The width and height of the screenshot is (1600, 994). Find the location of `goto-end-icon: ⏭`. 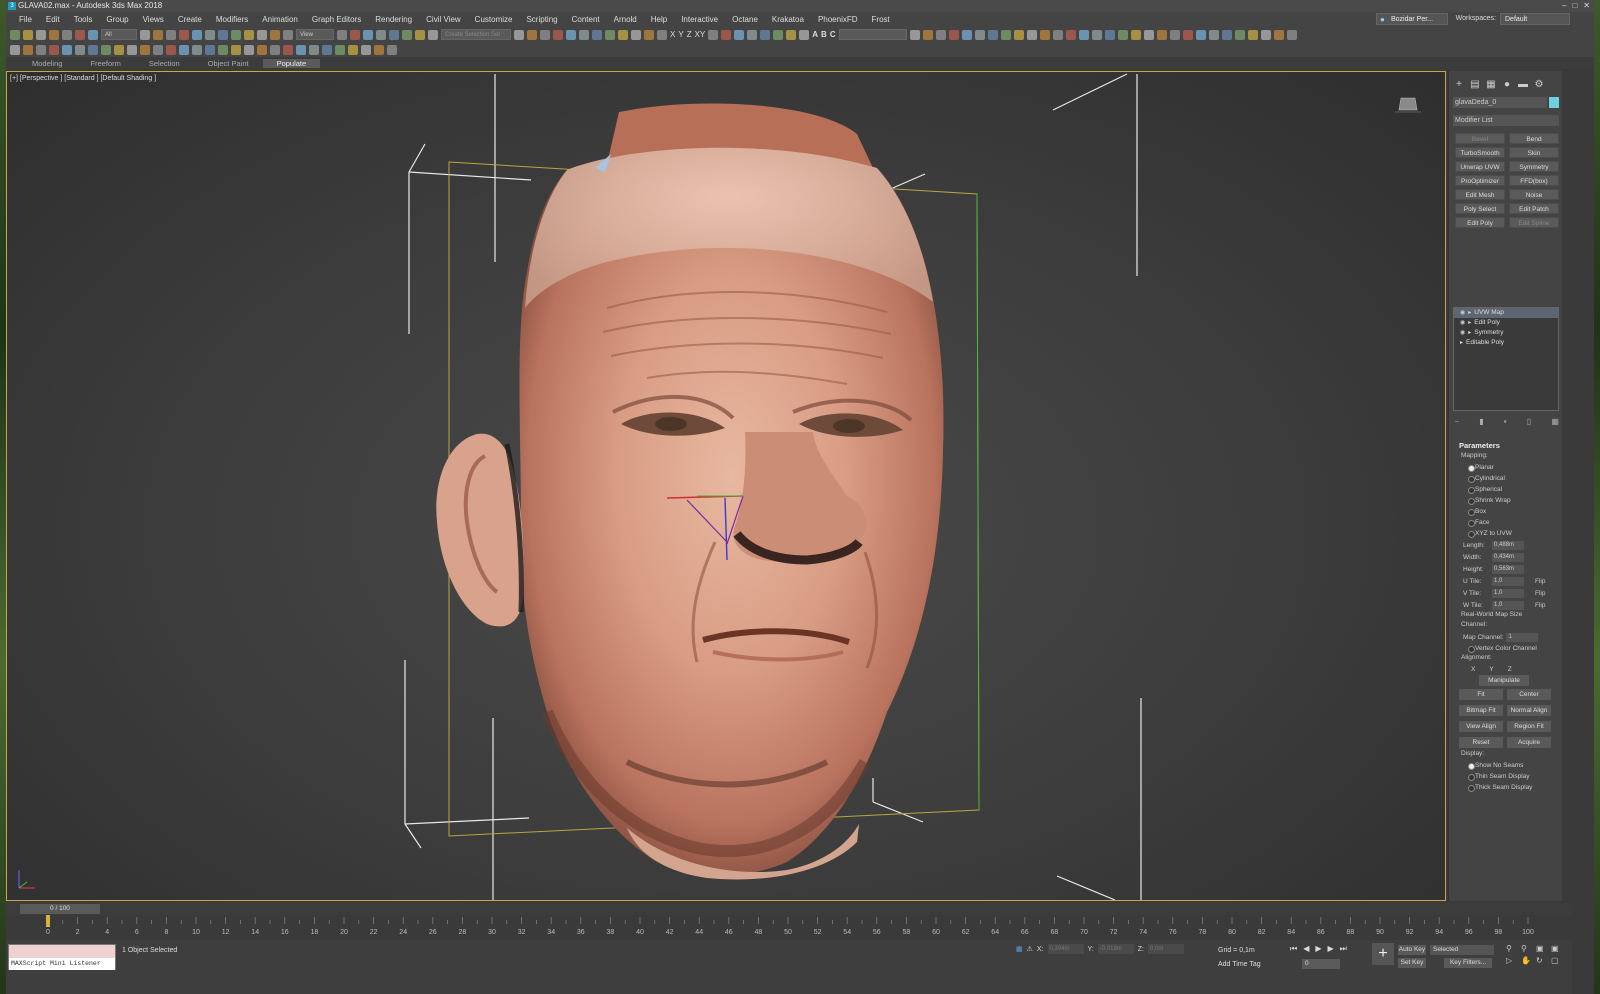

goto-end-icon: ⏭ is located at coordinates (1343, 949).